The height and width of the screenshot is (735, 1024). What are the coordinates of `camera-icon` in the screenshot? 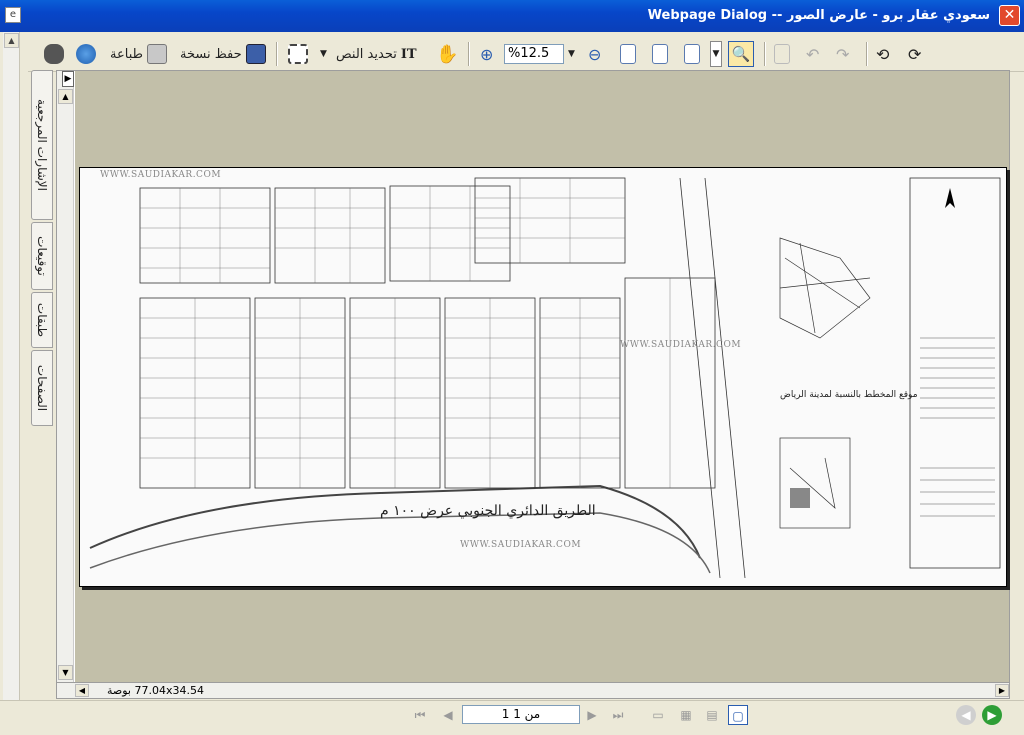 It's located at (298, 54).